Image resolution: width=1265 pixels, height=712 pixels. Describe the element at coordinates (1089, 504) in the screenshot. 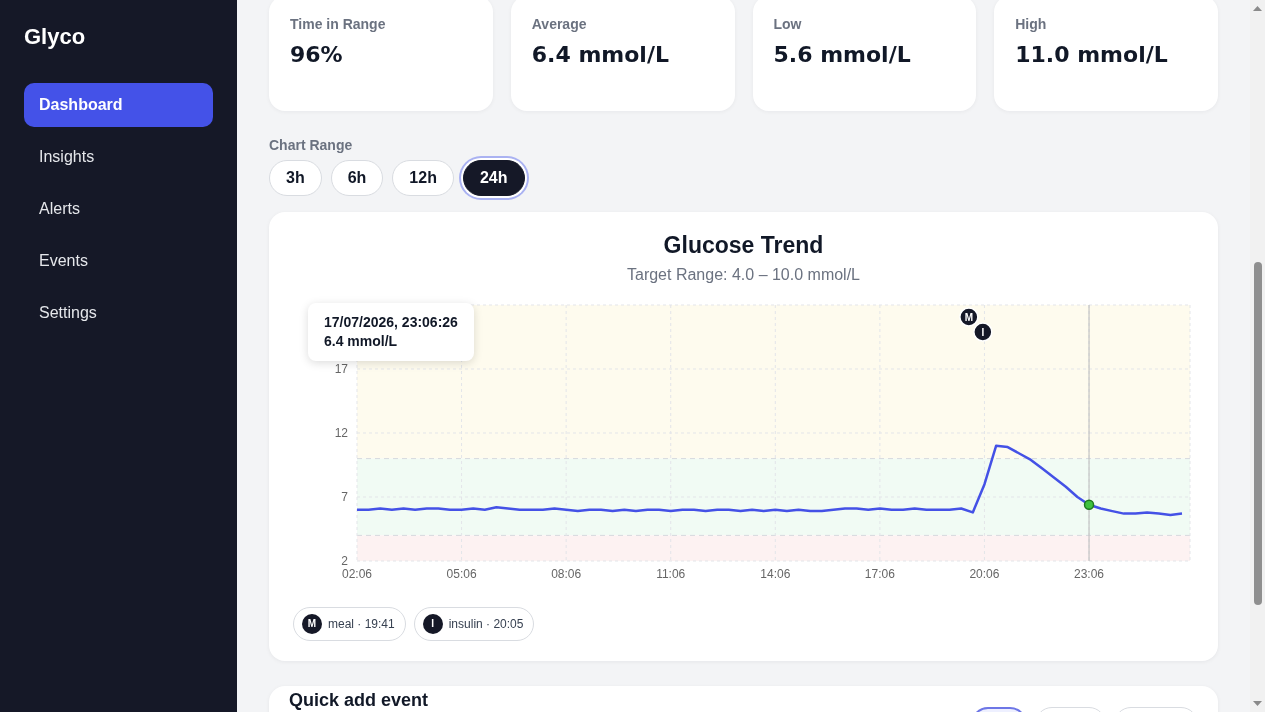

I see `highlighted-point` at that location.